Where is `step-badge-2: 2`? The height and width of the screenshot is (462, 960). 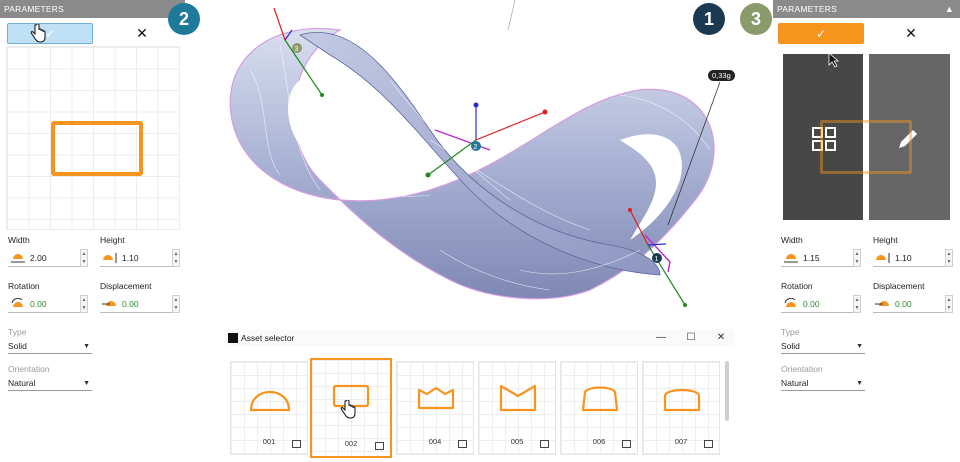
step-badge-2: 2 is located at coordinates (184, 19).